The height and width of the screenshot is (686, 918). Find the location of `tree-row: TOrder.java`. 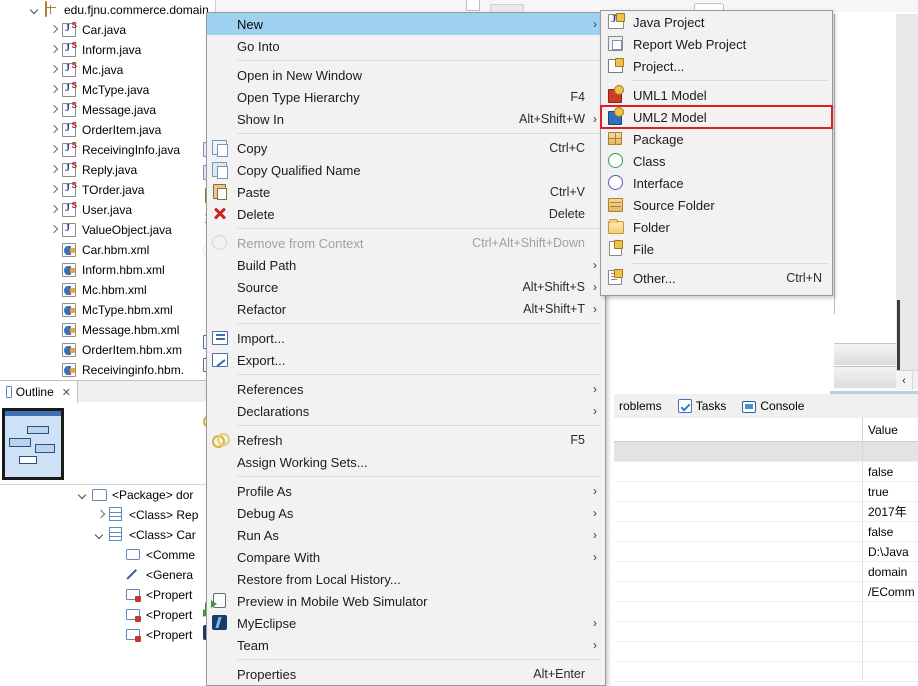

tree-row: TOrder.java is located at coordinates (107, 190).